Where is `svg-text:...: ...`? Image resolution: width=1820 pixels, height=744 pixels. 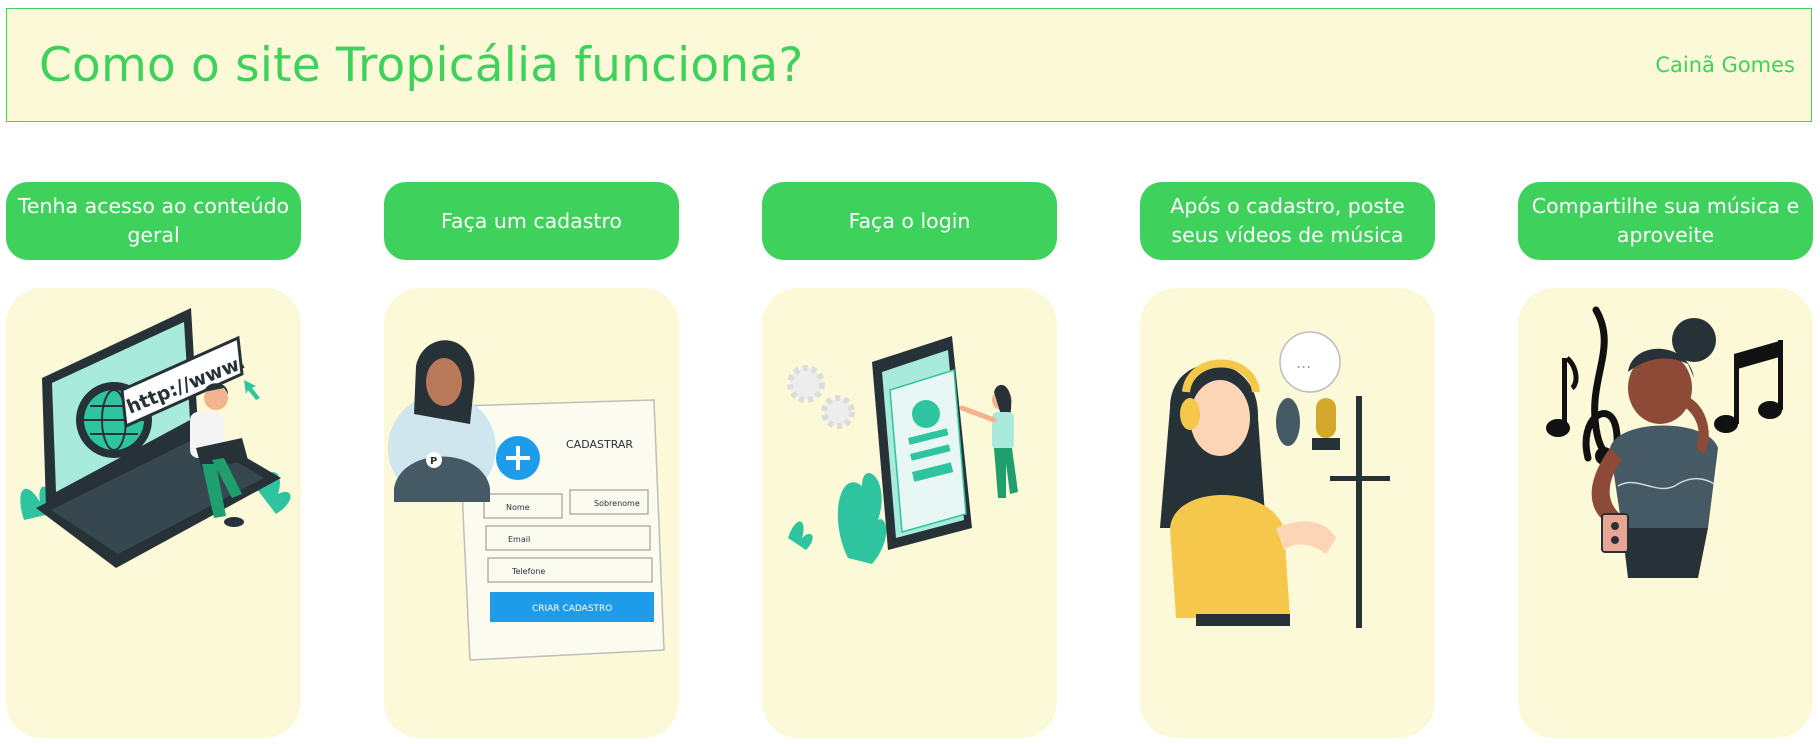 svg-text:...: ... is located at coordinates (1303, 362).